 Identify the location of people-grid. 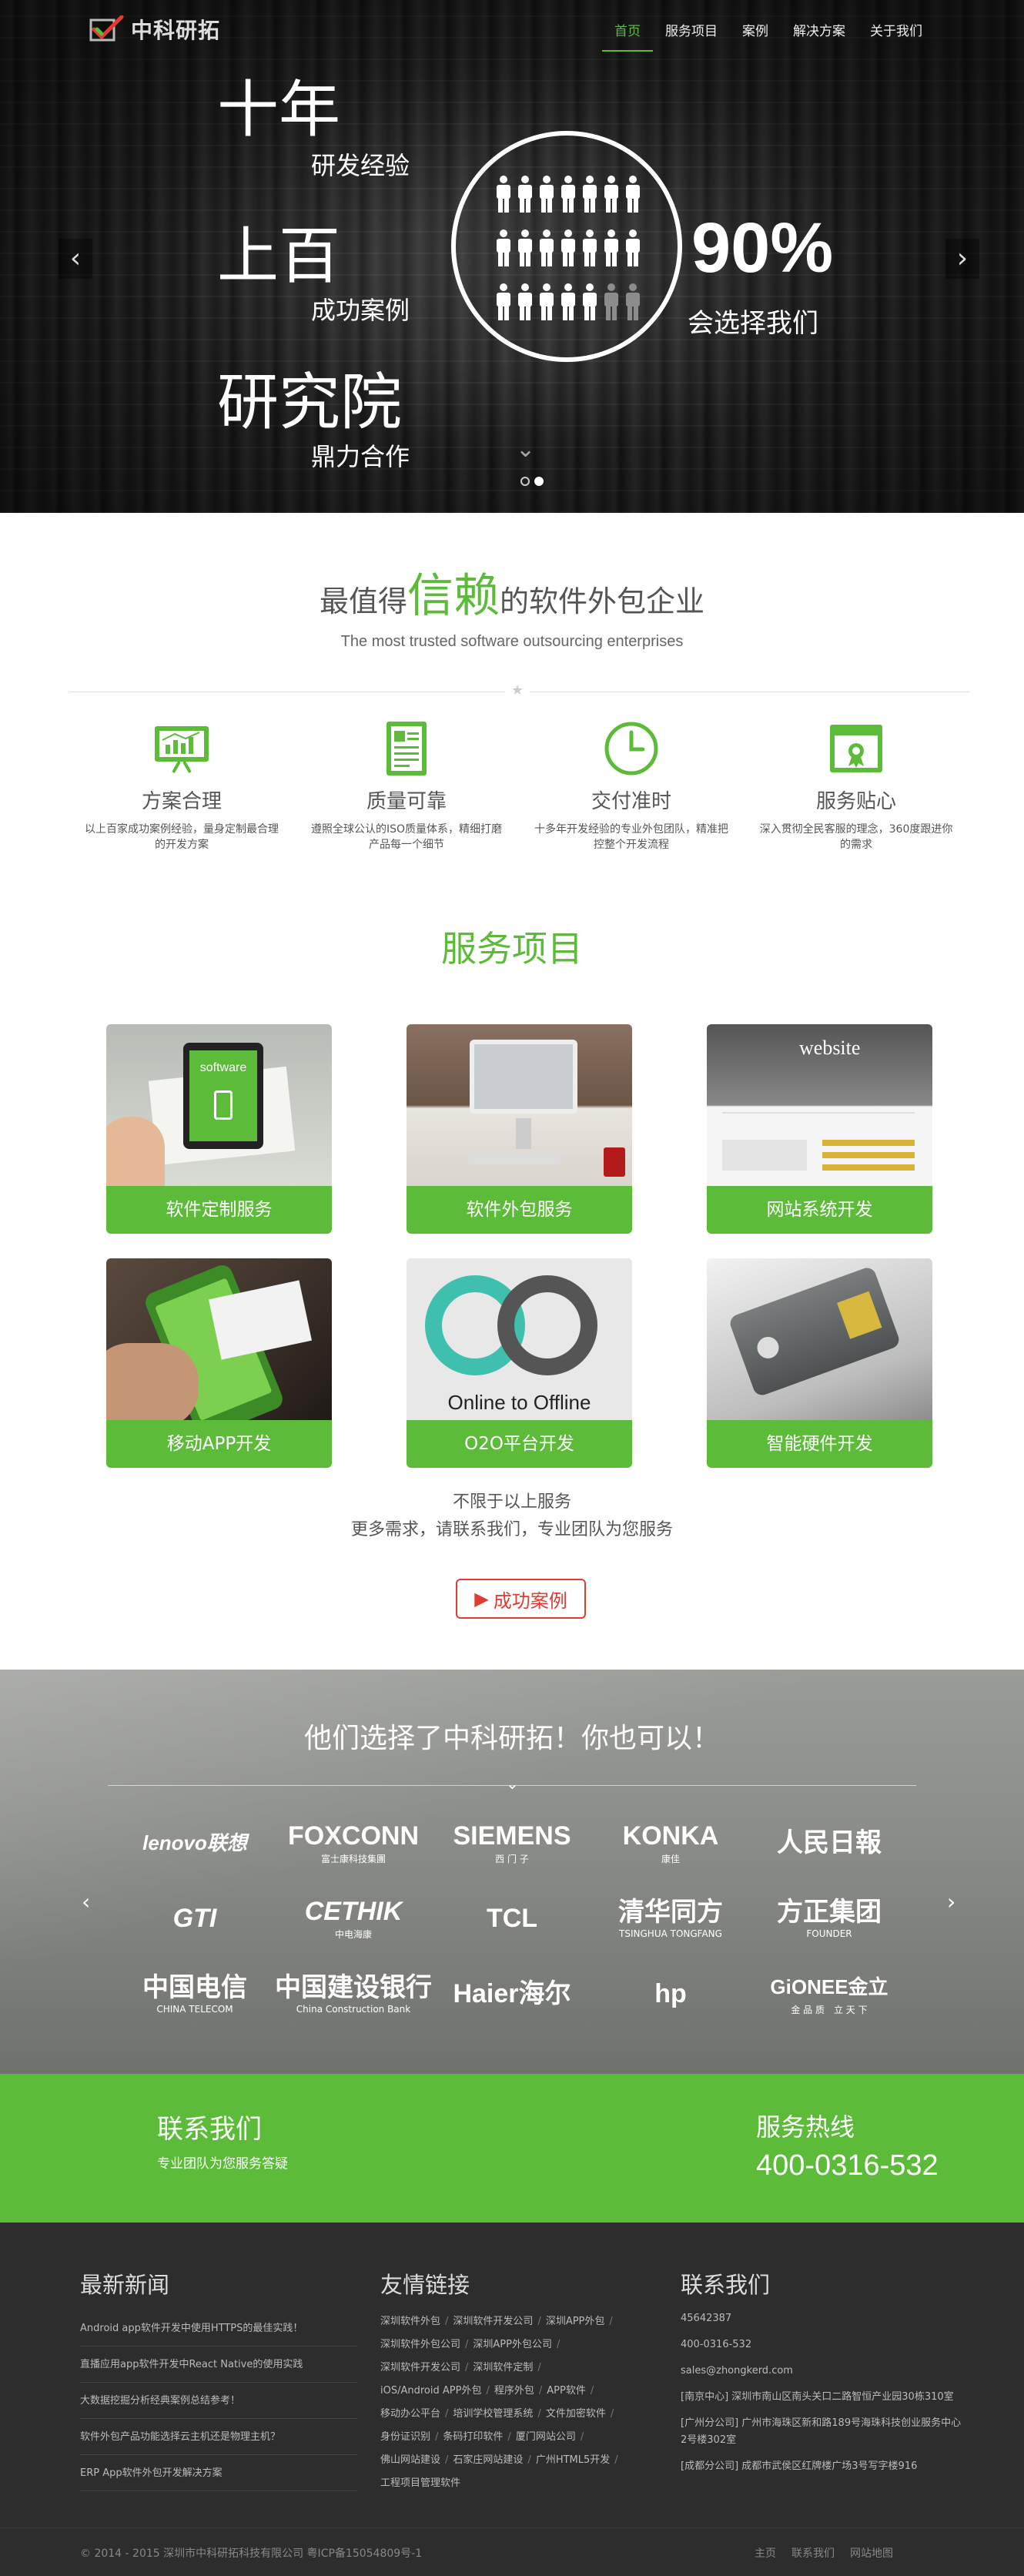
(568, 248).